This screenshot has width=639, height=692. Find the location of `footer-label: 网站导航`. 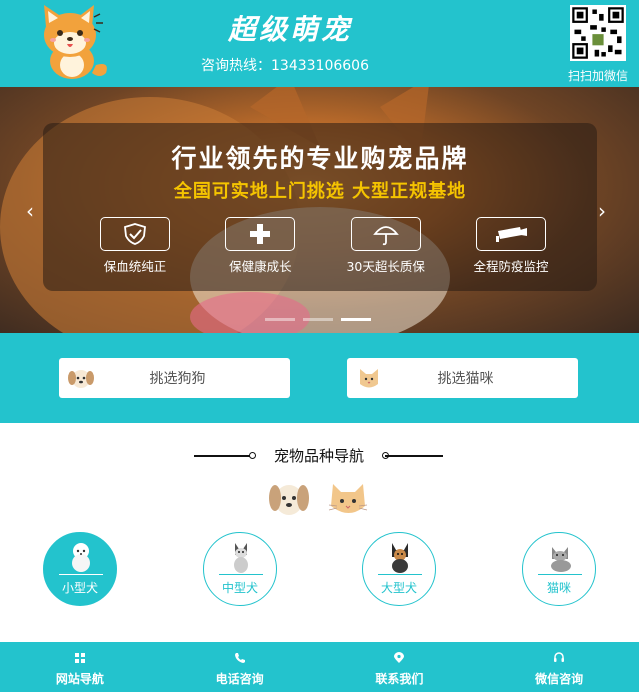

footer-label: 网站导航 is located at coordinates (79, 679).